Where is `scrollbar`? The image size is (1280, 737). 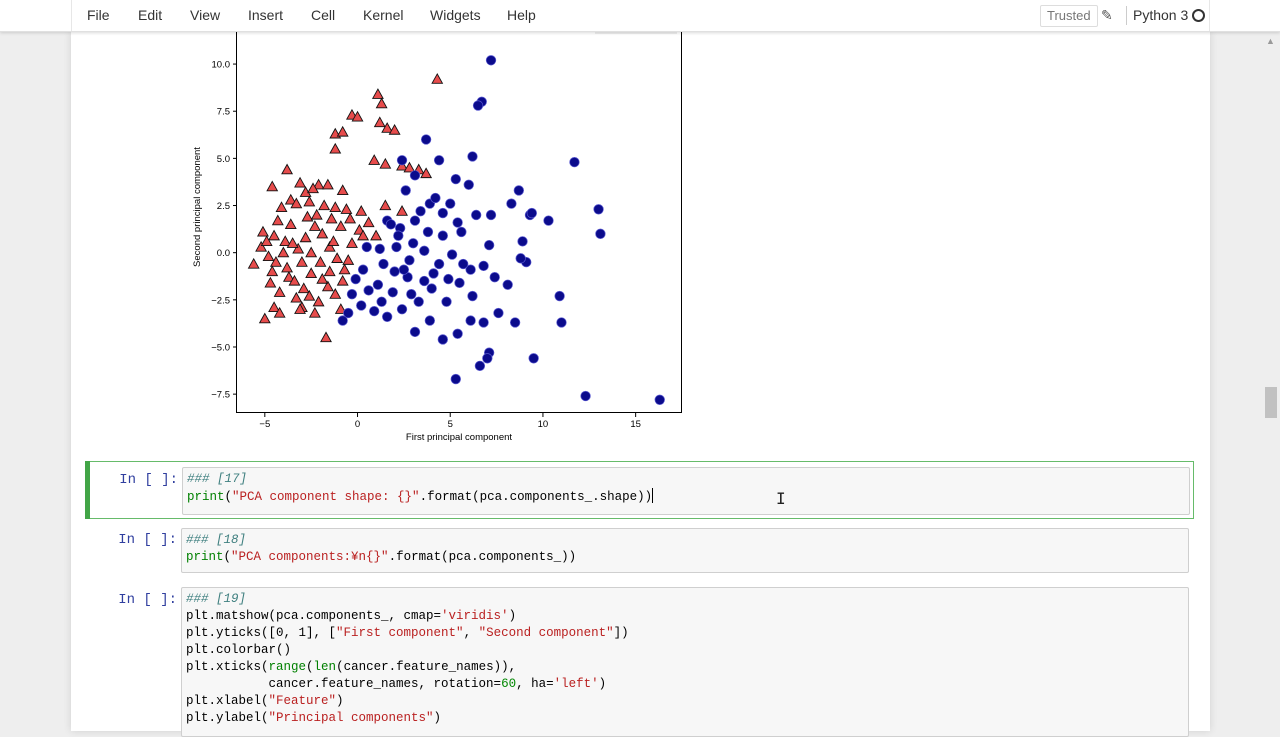 scrollbar is located at coordinates (1271, 376).